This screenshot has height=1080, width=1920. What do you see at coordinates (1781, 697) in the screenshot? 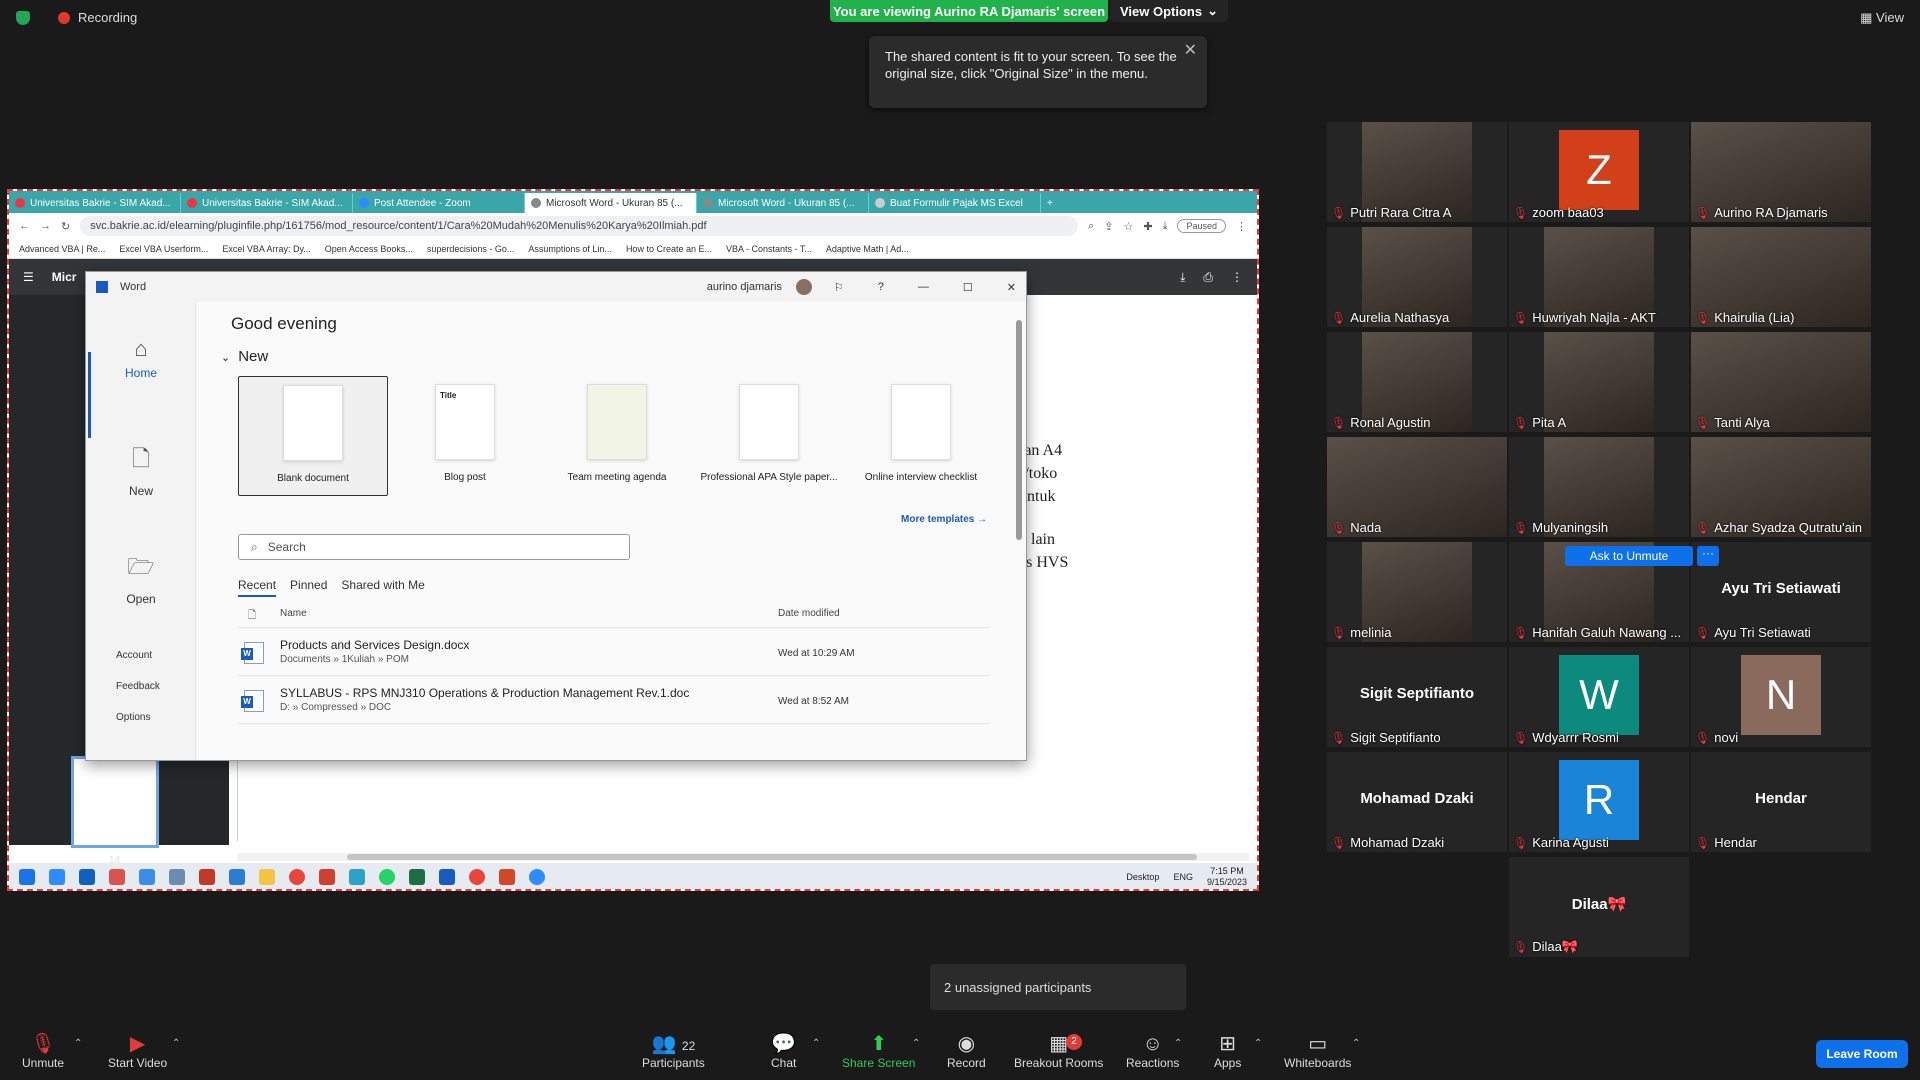
I see `participant-tile: N 🎙 novi` at bounding box center [1781, 697].